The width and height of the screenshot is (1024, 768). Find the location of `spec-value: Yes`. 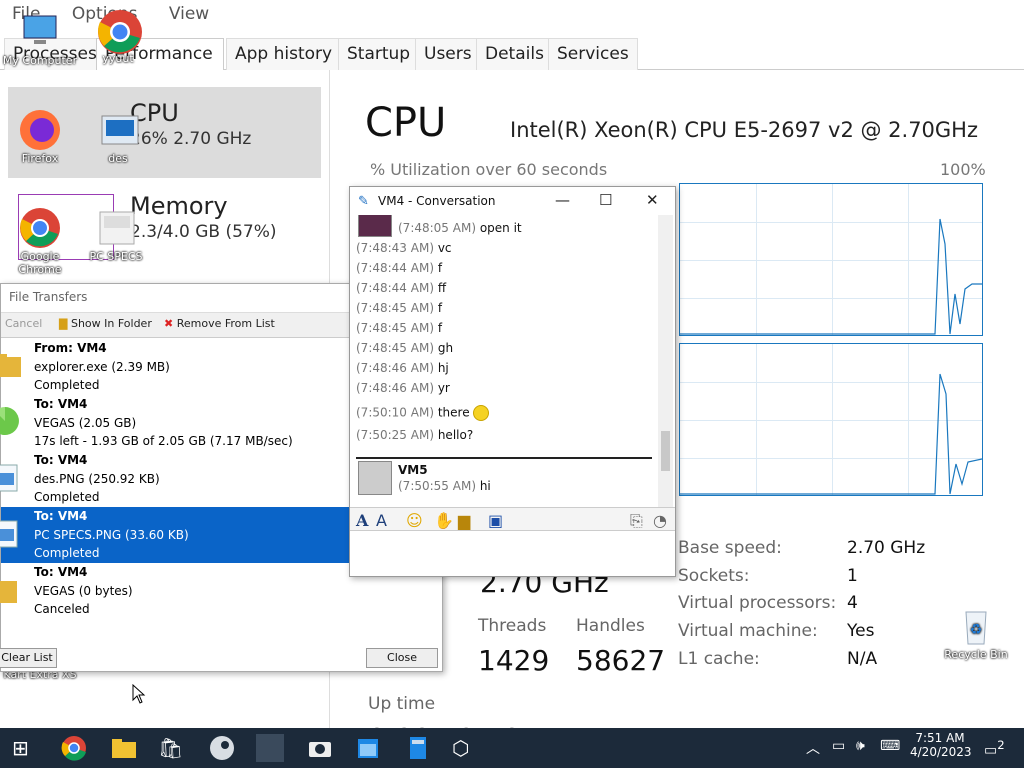

spec-value: Yes is located at coordinates (861, 631).